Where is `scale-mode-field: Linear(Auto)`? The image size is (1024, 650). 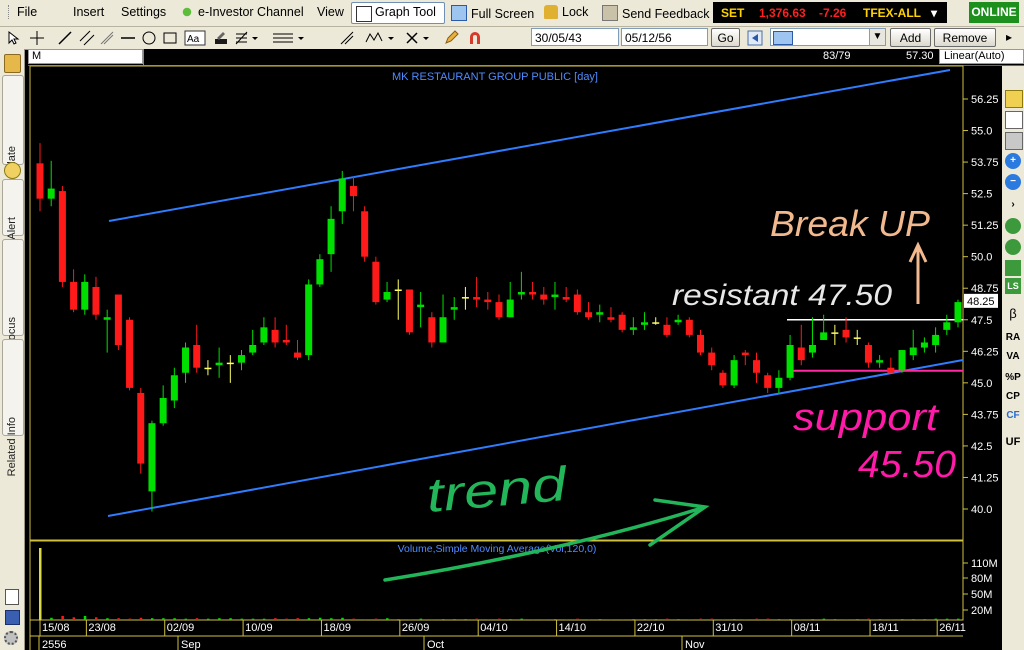
scale-mode-field: Linear(Auto) is located at coordinates (981, 56).